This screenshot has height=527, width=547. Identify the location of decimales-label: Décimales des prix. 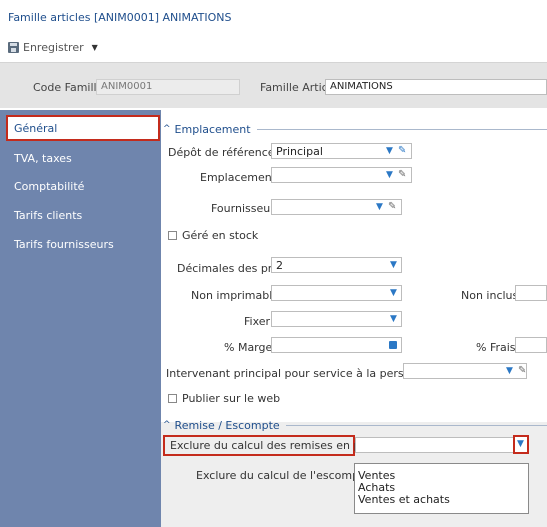
(229, 268).